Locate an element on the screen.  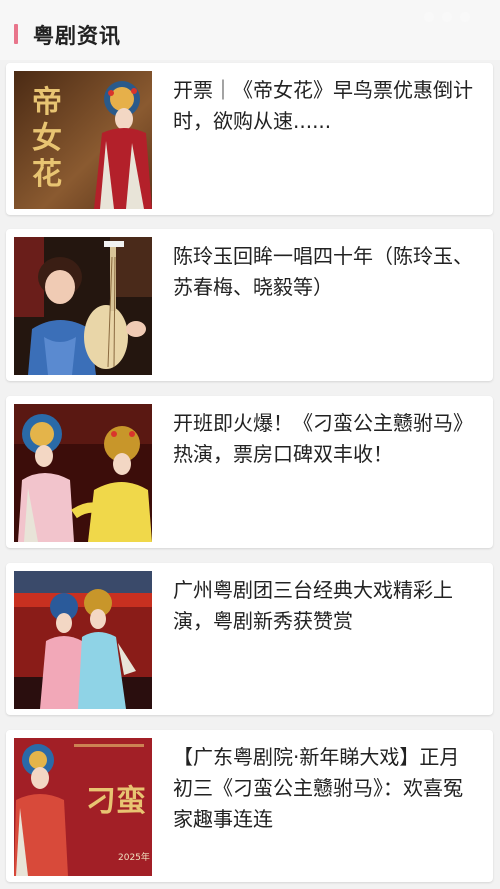
news-thumbnail: 帝女花 is located at coordinates (83, 140).